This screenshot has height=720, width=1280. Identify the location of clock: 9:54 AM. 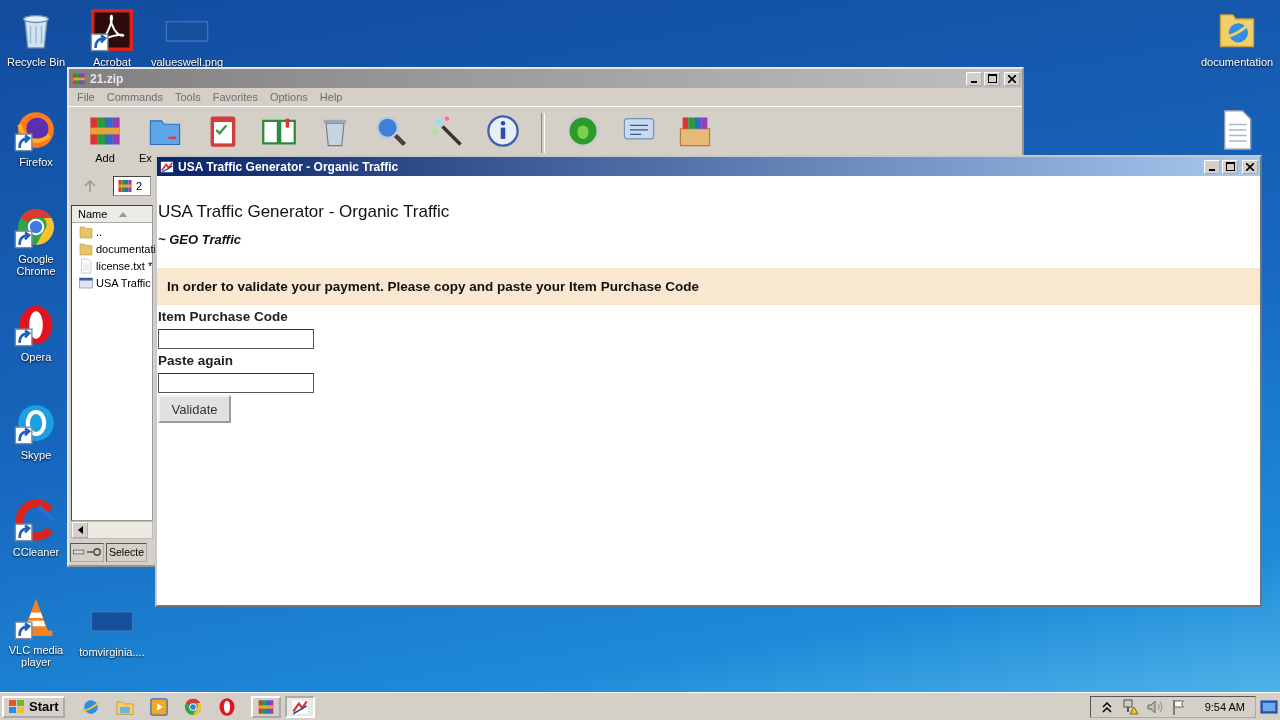
(1224, 706).